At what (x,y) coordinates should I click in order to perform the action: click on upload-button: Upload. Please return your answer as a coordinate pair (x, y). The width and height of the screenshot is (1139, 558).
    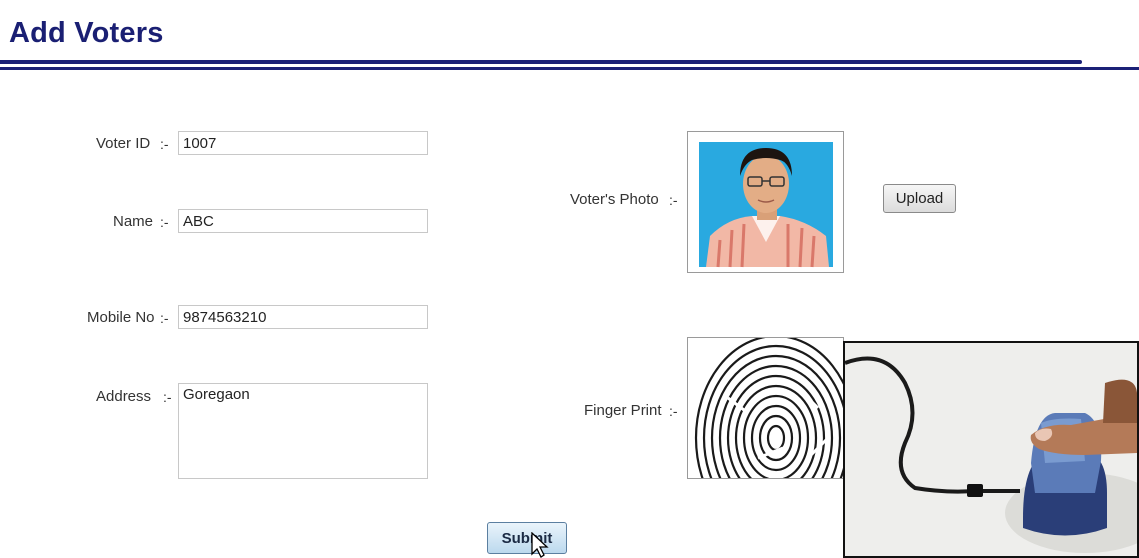
    Looking at the image, I should click on (919, 198).